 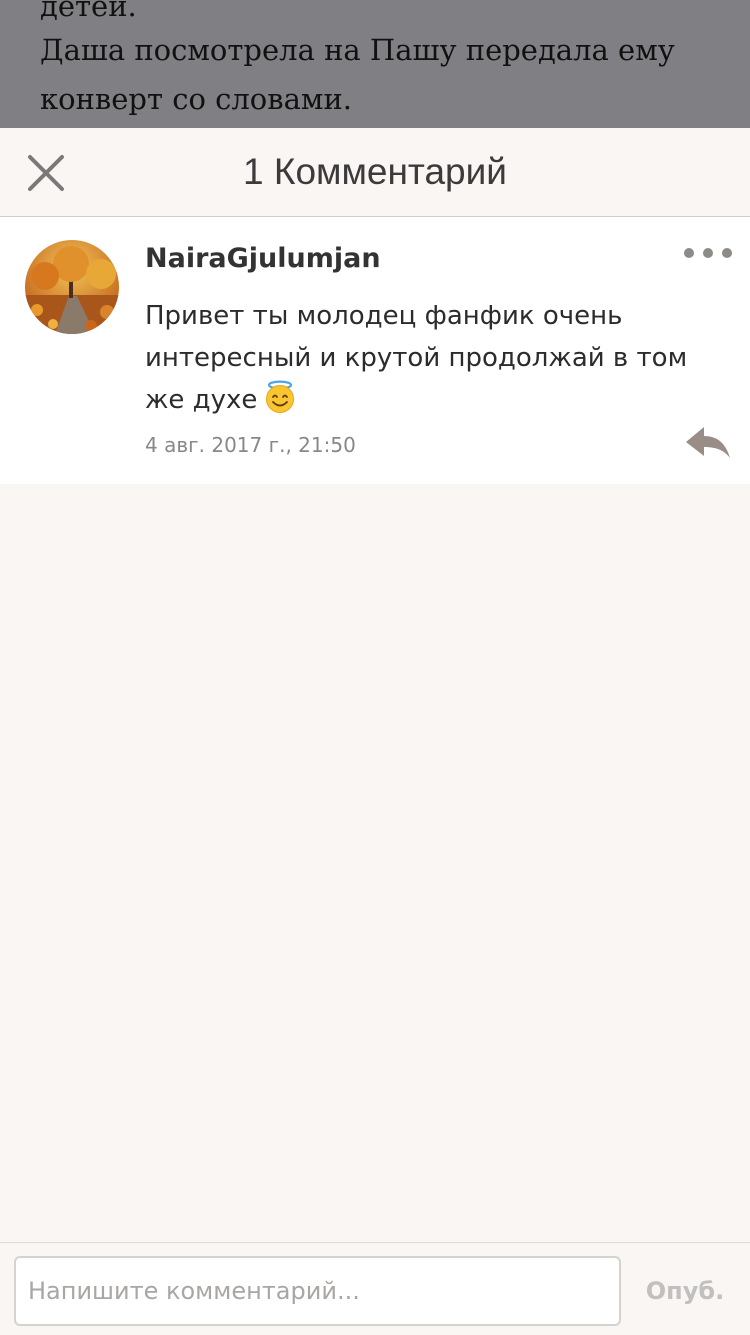 I want to click on avatar-image, so click(x=72, y=287).